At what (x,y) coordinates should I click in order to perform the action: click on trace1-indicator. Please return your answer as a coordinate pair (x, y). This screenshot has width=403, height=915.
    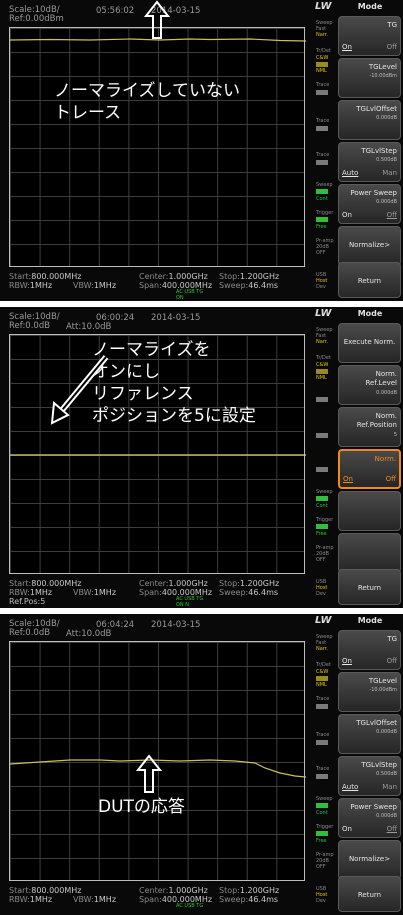
    Looking at the image, I should click on (322, 64).